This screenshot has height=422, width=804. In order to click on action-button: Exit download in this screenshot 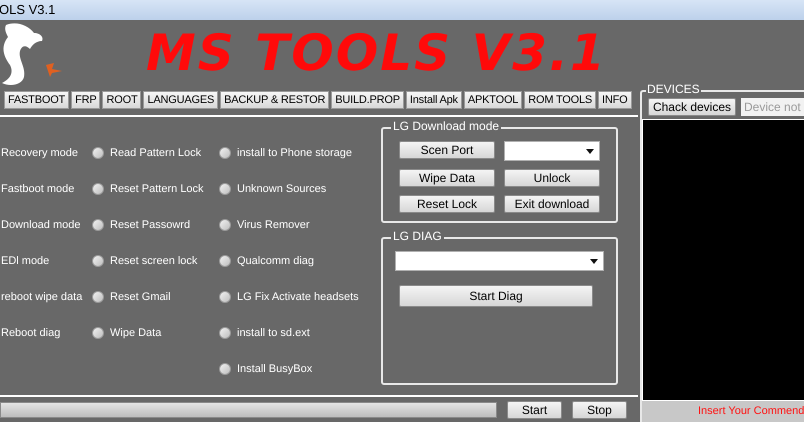, I will do `click(552, 204)`.